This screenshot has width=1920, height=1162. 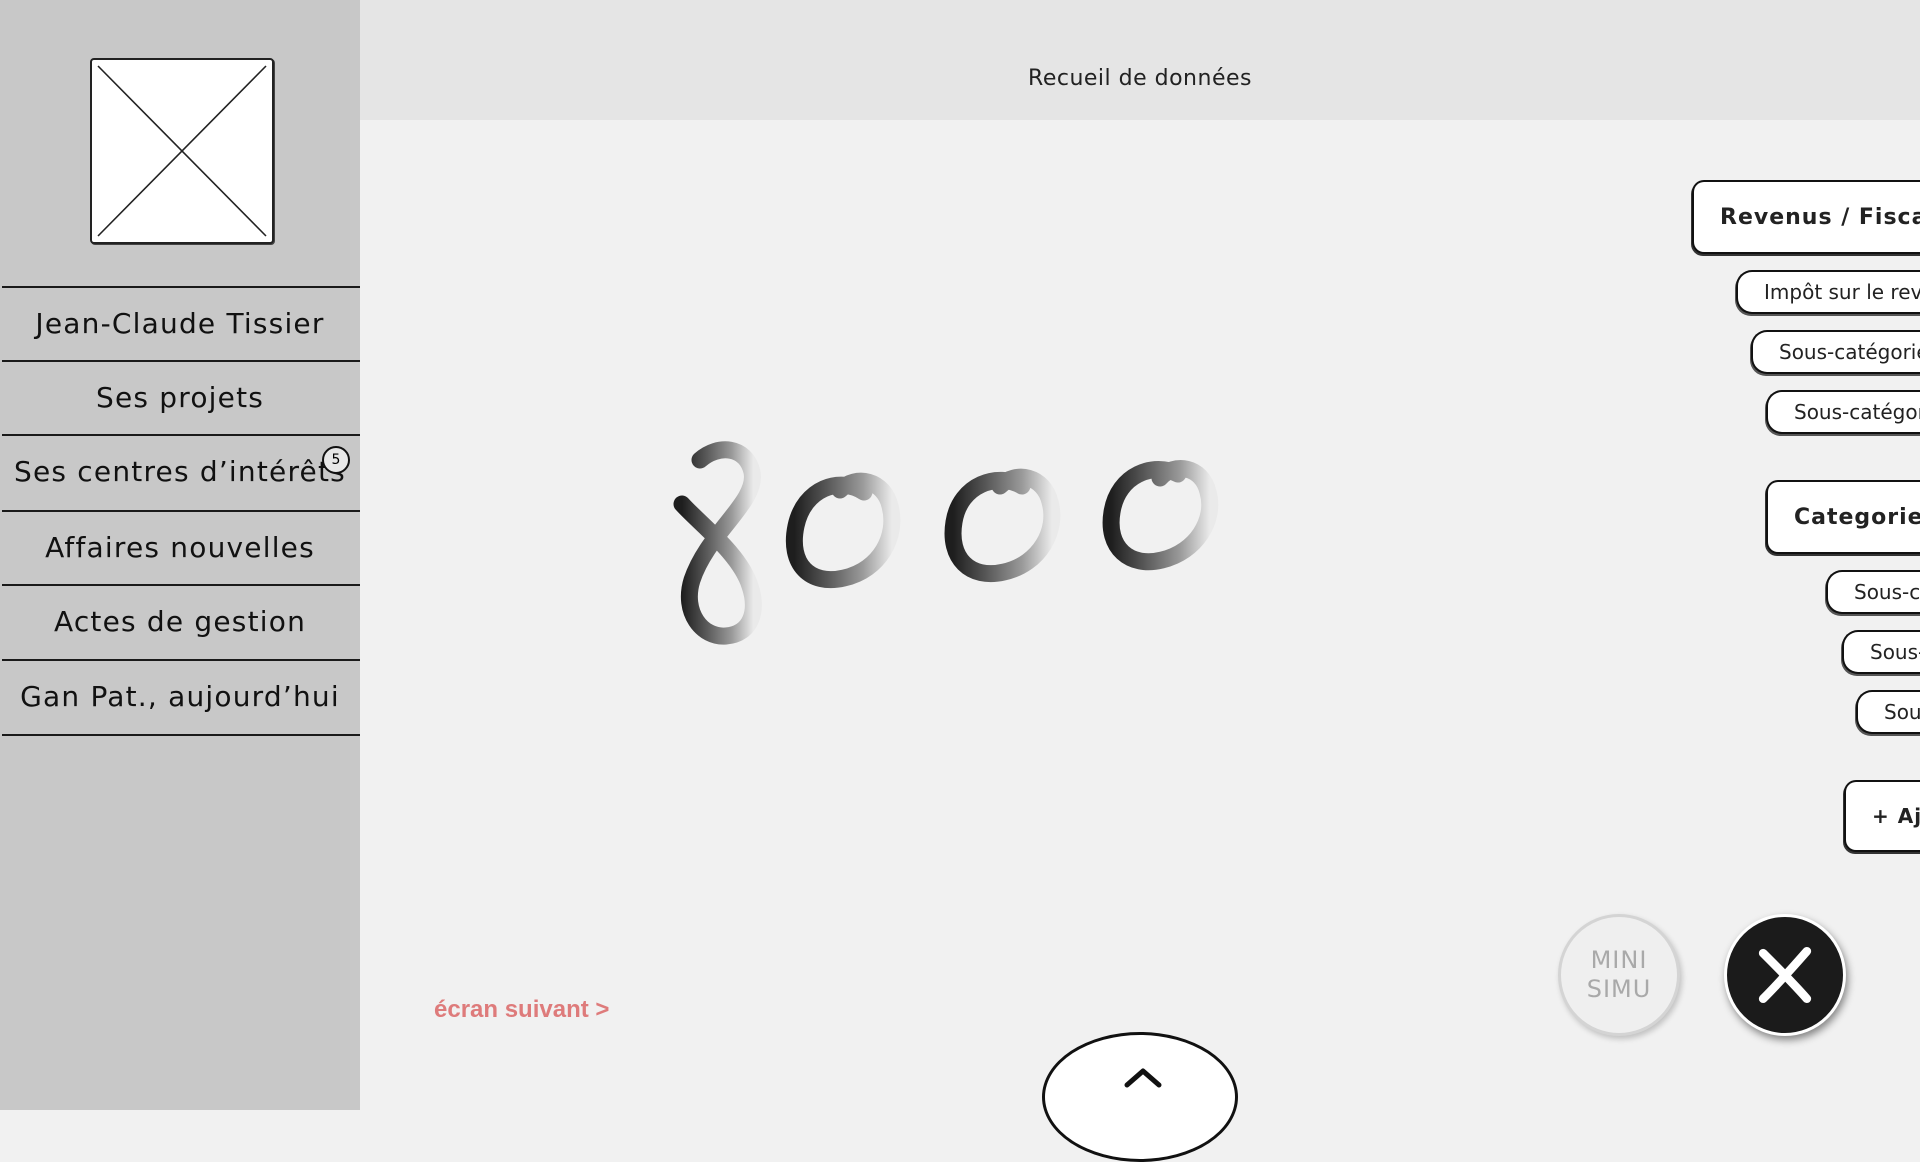 I want to click on sidebar-item-projects: Ses projets, so click(x=180, y=397).